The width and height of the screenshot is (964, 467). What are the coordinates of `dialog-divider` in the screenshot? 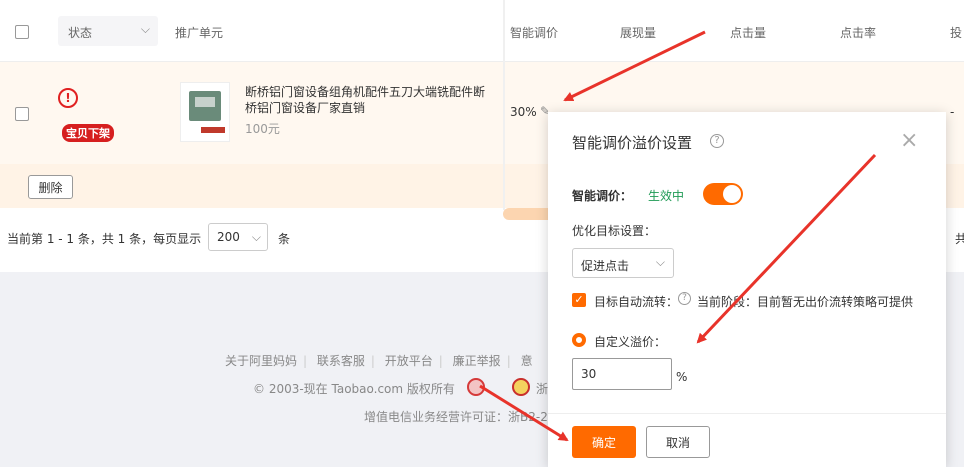 It's located at (747, 413).